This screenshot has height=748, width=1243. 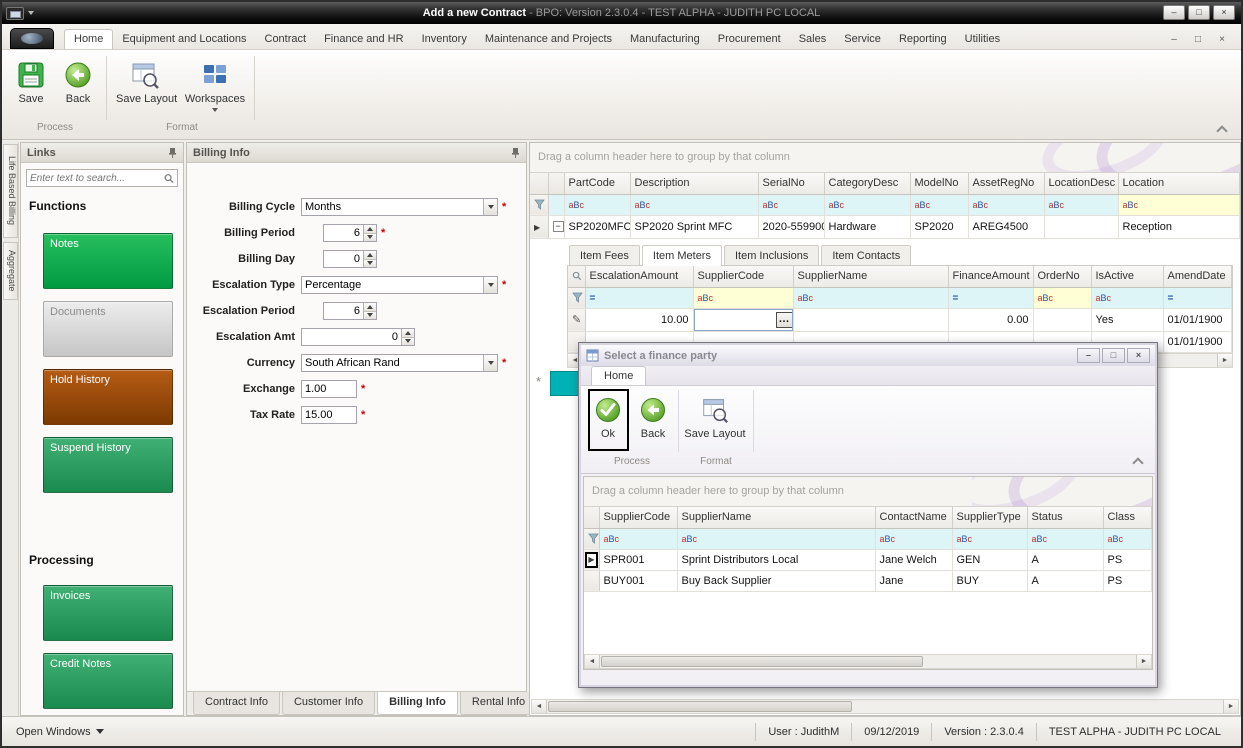 I want to click on tab-customer-info: Customer Info, so click(x=328, y=703).